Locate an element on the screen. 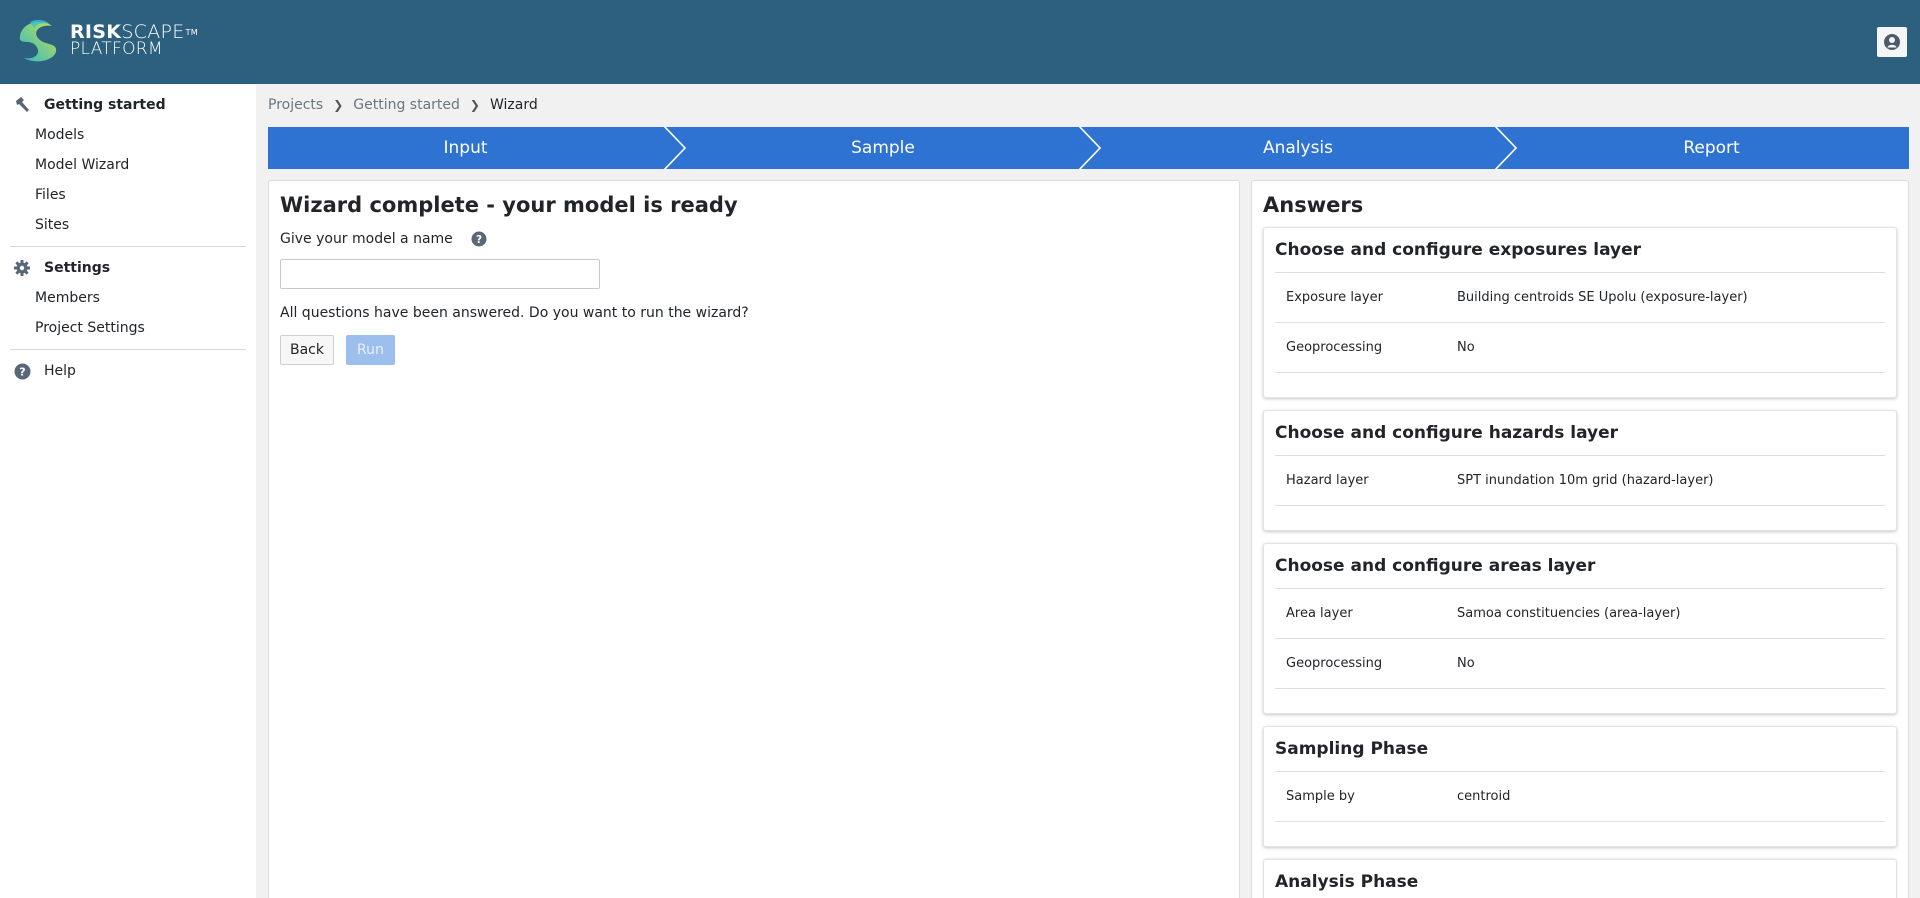 The width and height of the screenshot is (1920, 898). sidebar-item-label: Sites is located at coordinates (52, 225).